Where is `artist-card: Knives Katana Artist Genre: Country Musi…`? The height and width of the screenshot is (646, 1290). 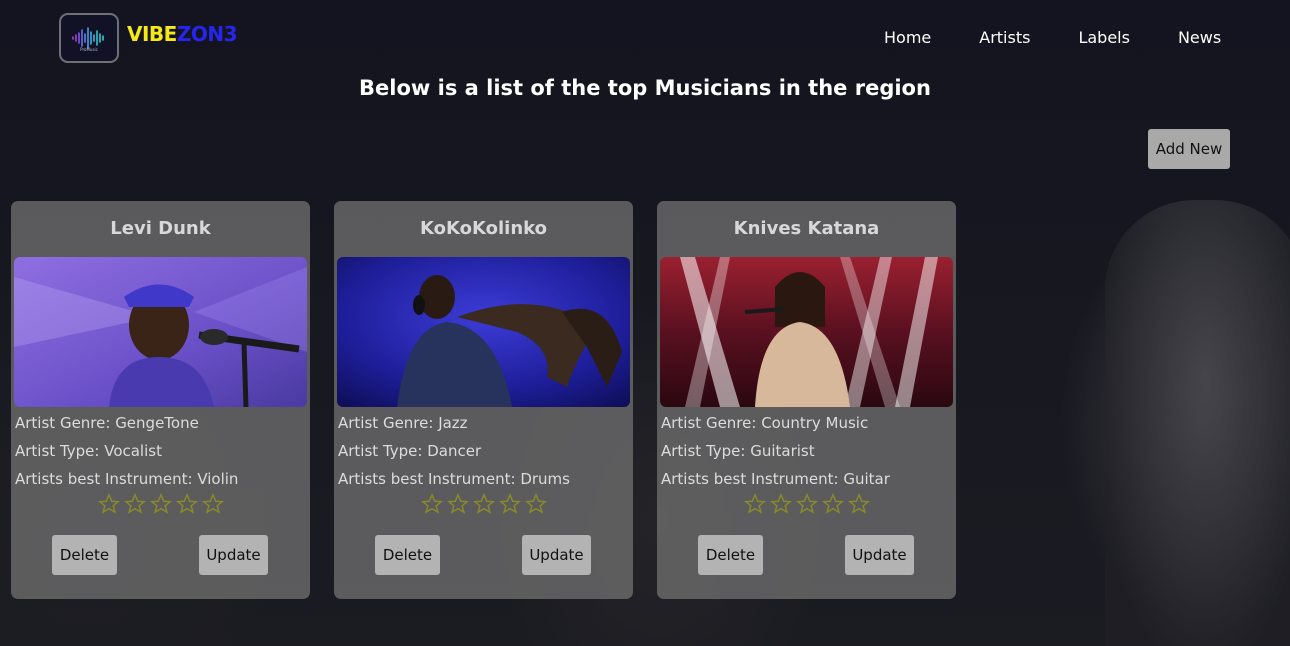 artist-card: Knives Katana Artist Genre: Country Musi… is located at coordinates (806, 400).